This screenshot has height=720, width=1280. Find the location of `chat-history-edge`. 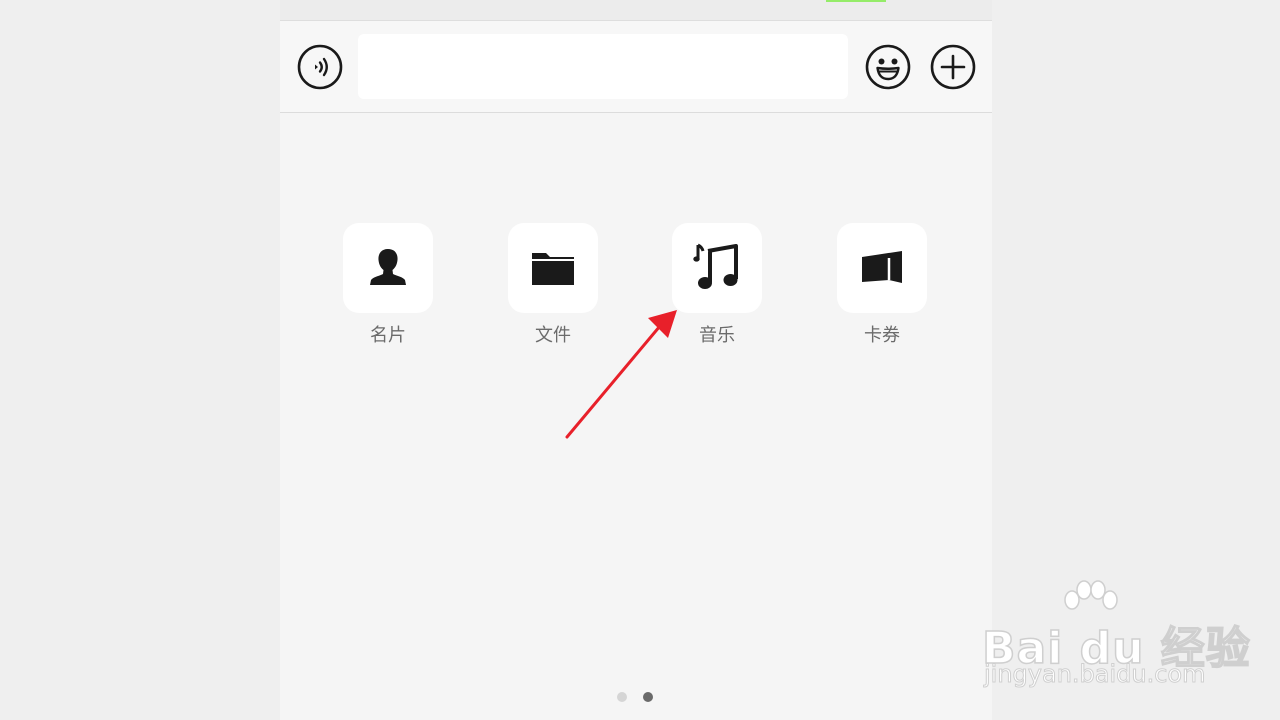

chat-history-edge is located at coordinates (636, 10).